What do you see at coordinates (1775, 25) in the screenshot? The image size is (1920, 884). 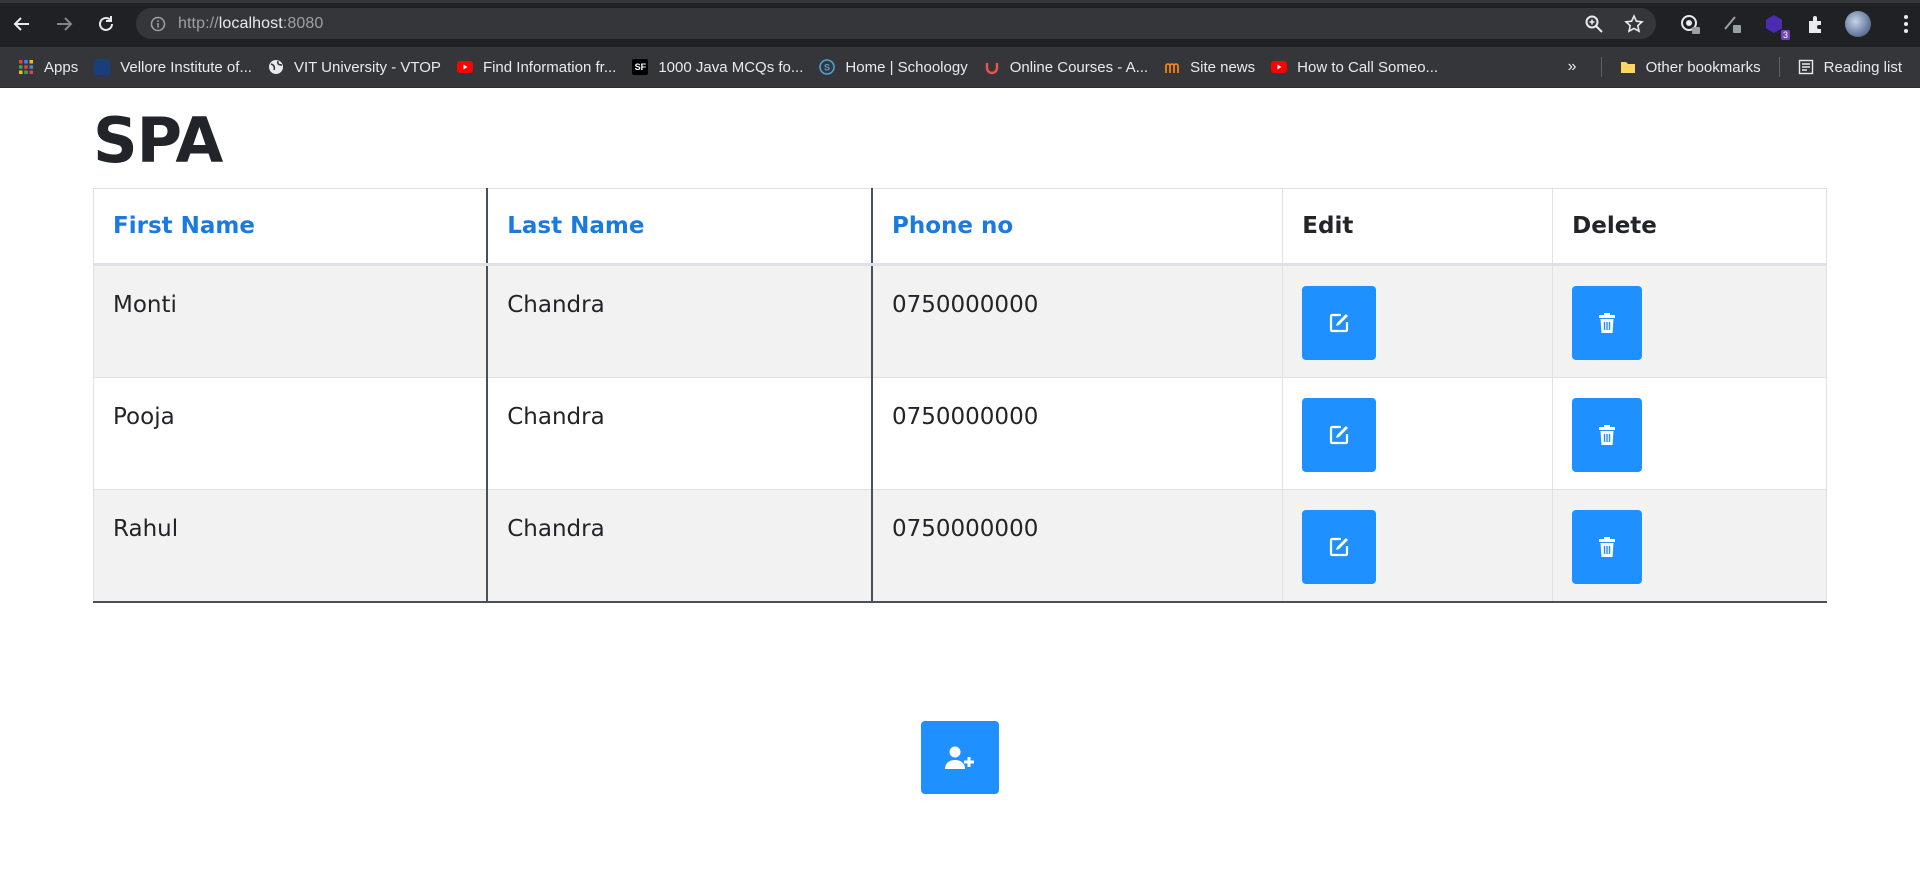 I see `extension-3: 3` at bounding box center [1775, 25].